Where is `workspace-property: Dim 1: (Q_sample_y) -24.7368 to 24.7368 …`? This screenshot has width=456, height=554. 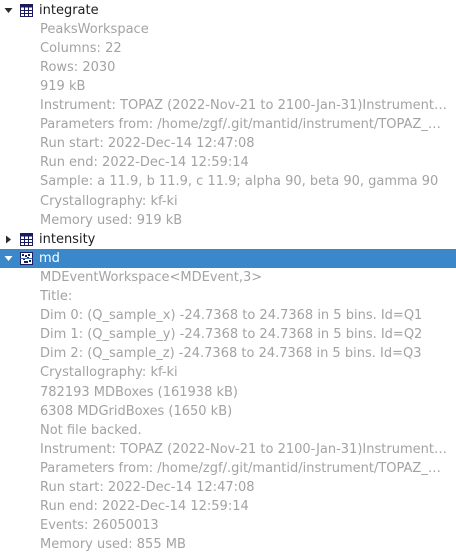 workspace-property: Dim 1: (Q_sample_y) -24.7368 to 24.7368 … is located at coordinates (231, 335).